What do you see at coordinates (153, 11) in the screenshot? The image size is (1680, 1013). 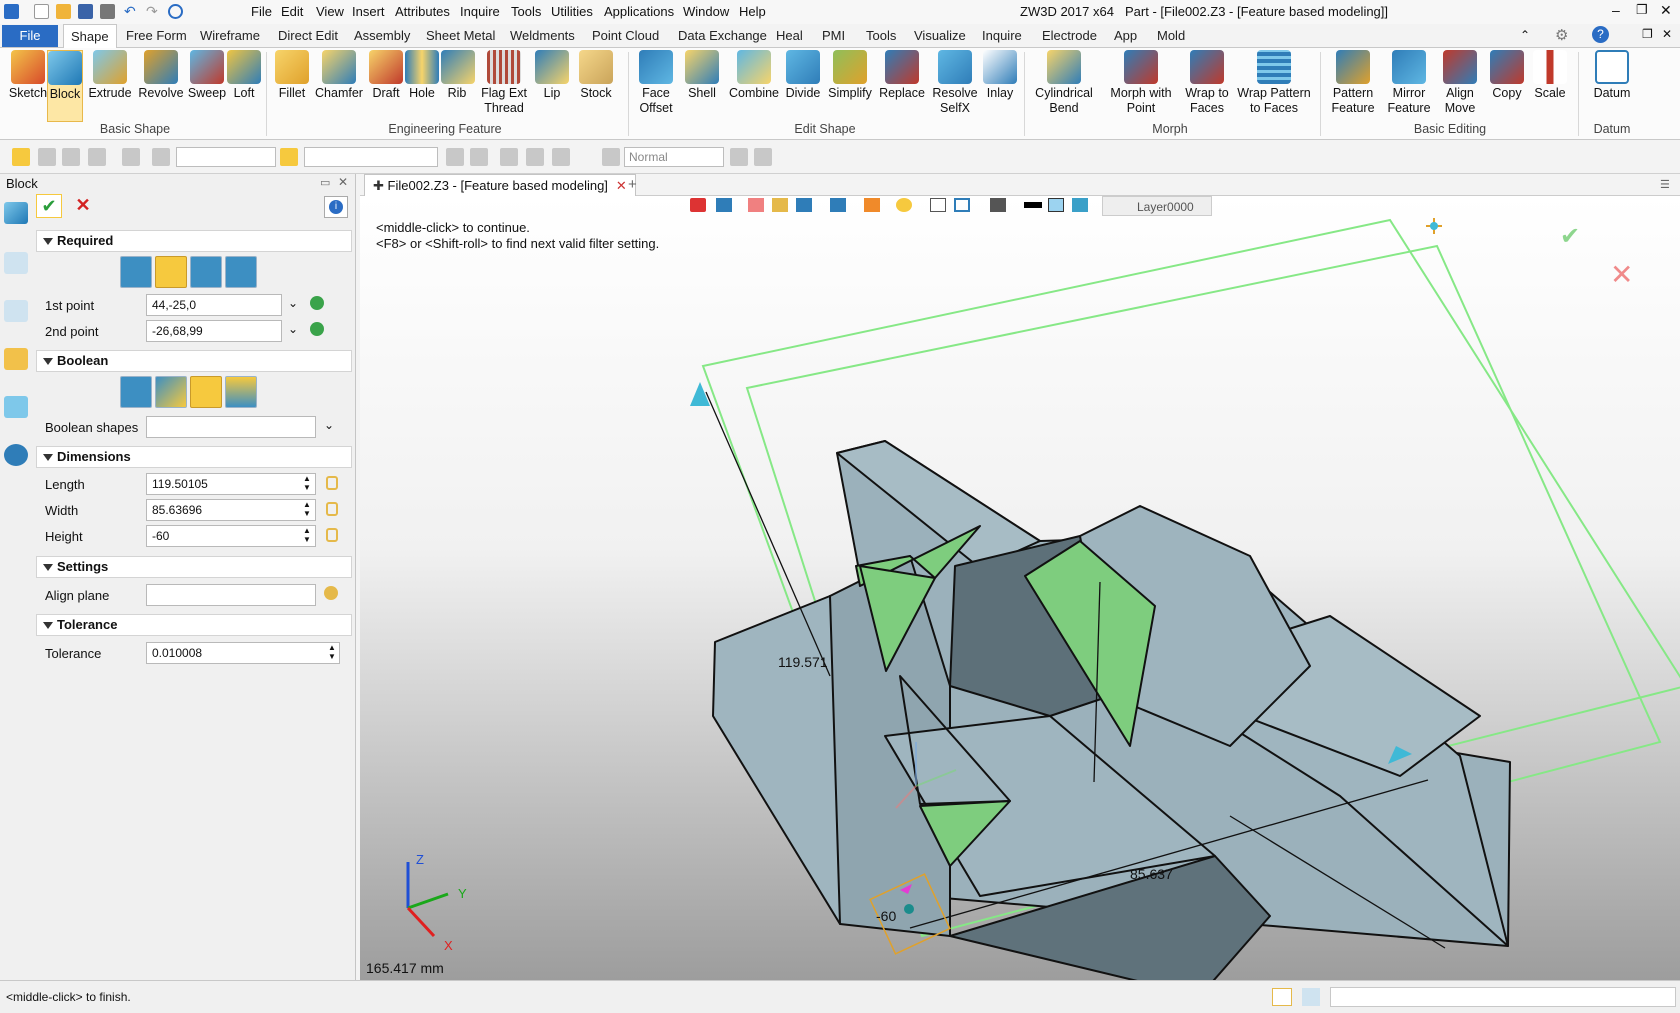 I see `redo-icon: ↷` at bounding box center [153, 11].